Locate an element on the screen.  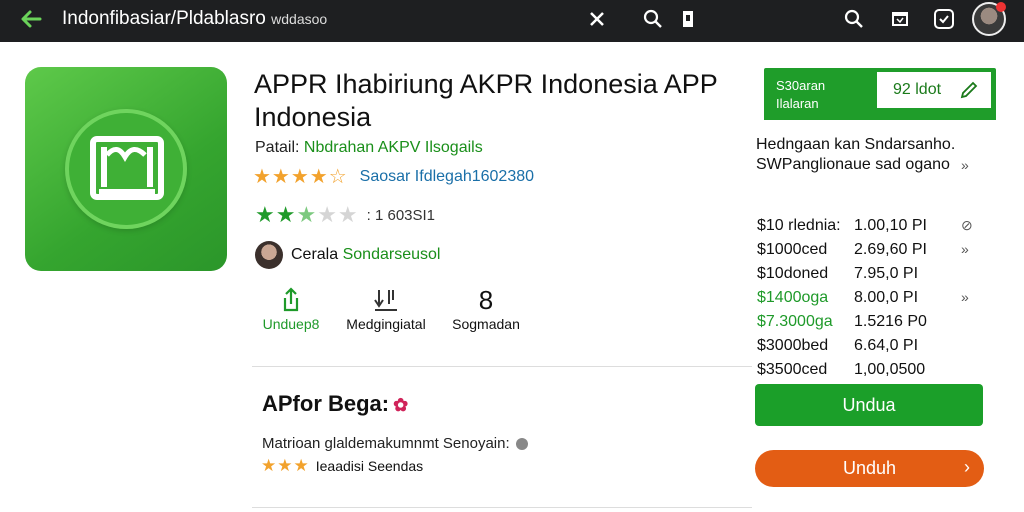
pricing-value: 1.00,10 PI is located at coordinates (890, 225).